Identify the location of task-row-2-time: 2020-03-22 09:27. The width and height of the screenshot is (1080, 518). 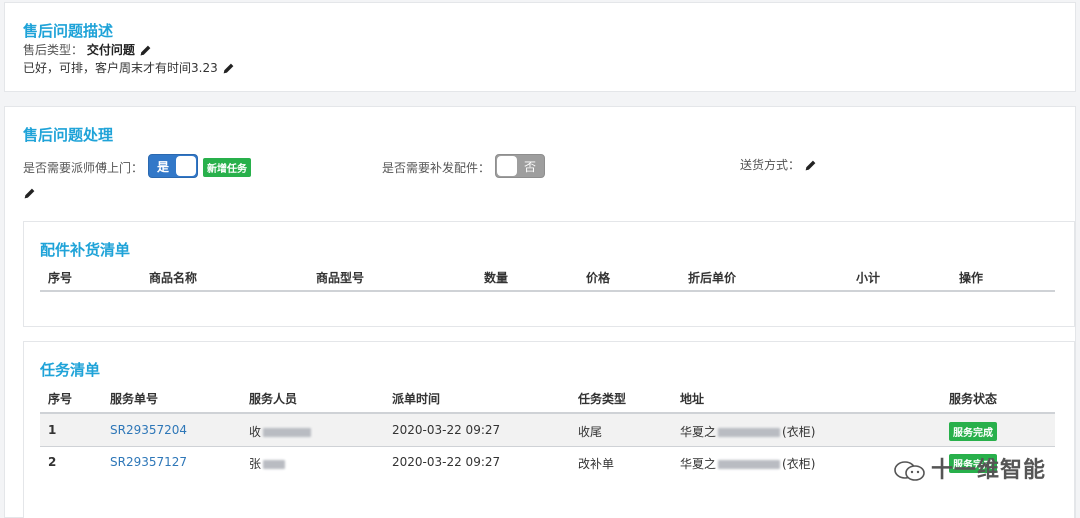
(446, 462).